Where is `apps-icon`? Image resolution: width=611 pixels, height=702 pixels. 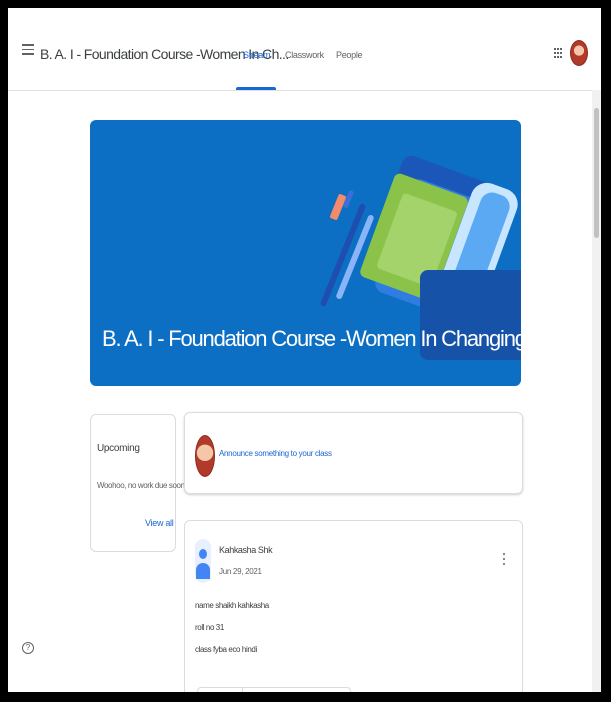
apps-icon is located at coordinates (558, 53).